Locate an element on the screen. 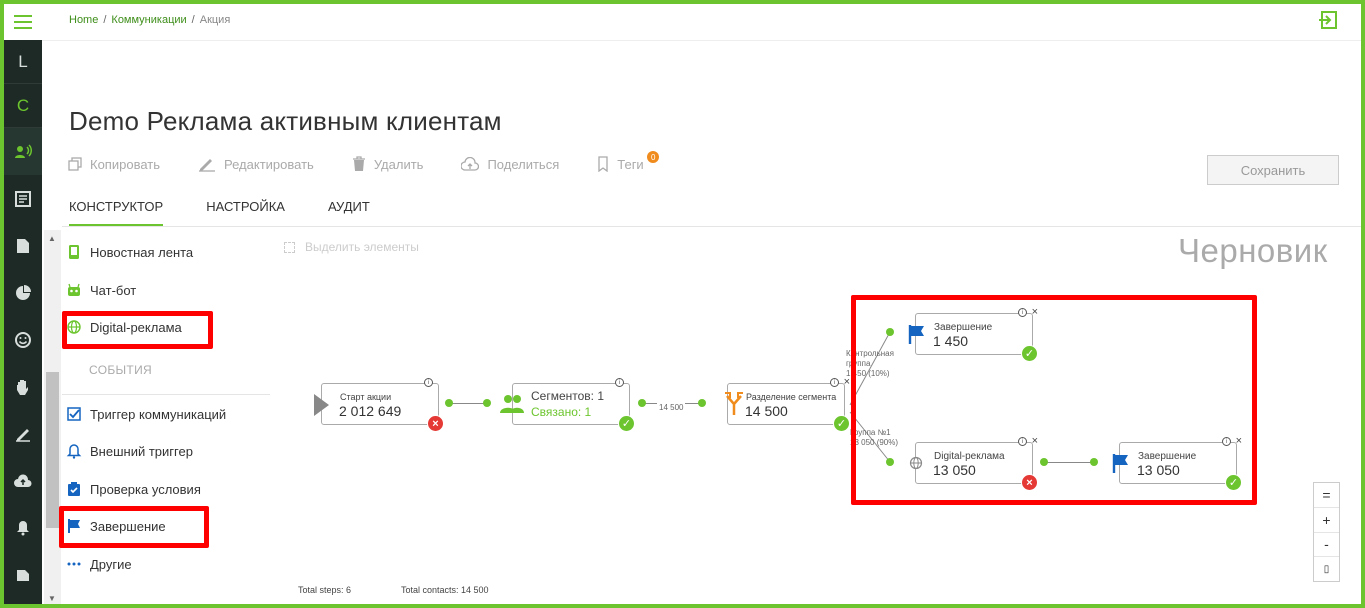 The width and height of the screenshot is (1365, 608). file-icon is located at coordinates (23, 575).